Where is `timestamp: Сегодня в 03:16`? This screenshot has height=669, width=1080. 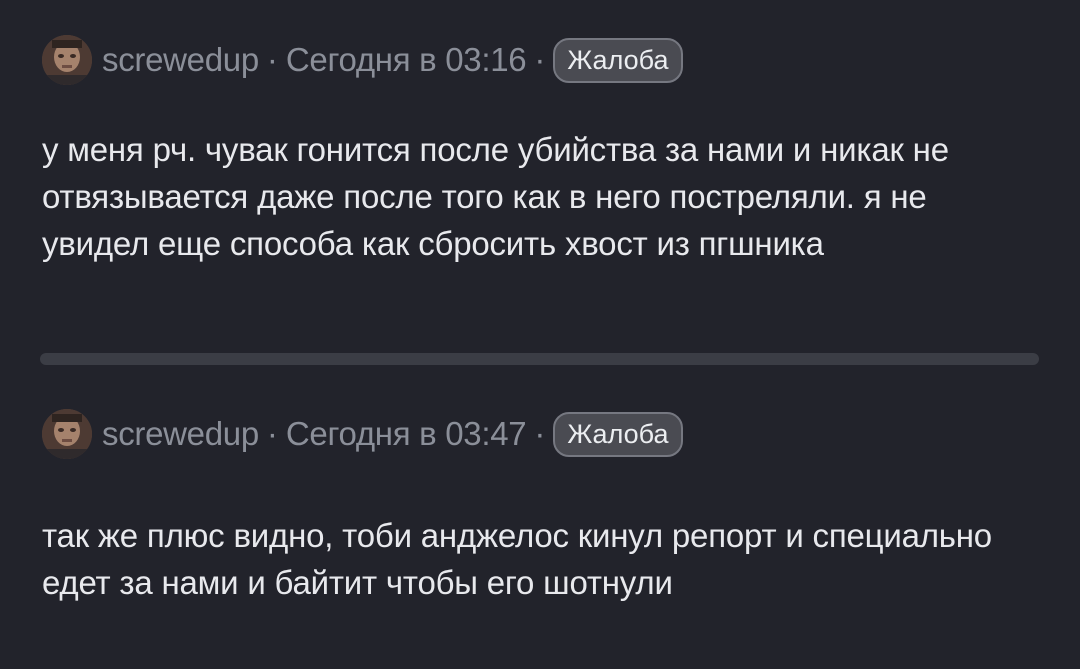 timestamp: Сегодня в 03:16 is located at coordinates (406, 60).